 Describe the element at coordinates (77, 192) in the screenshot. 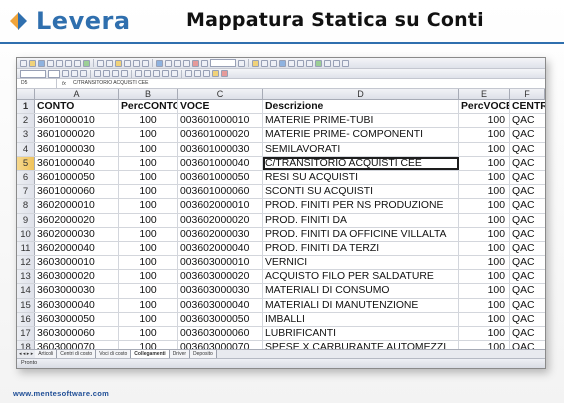

I see `cell-a: 3601000060` at that location.